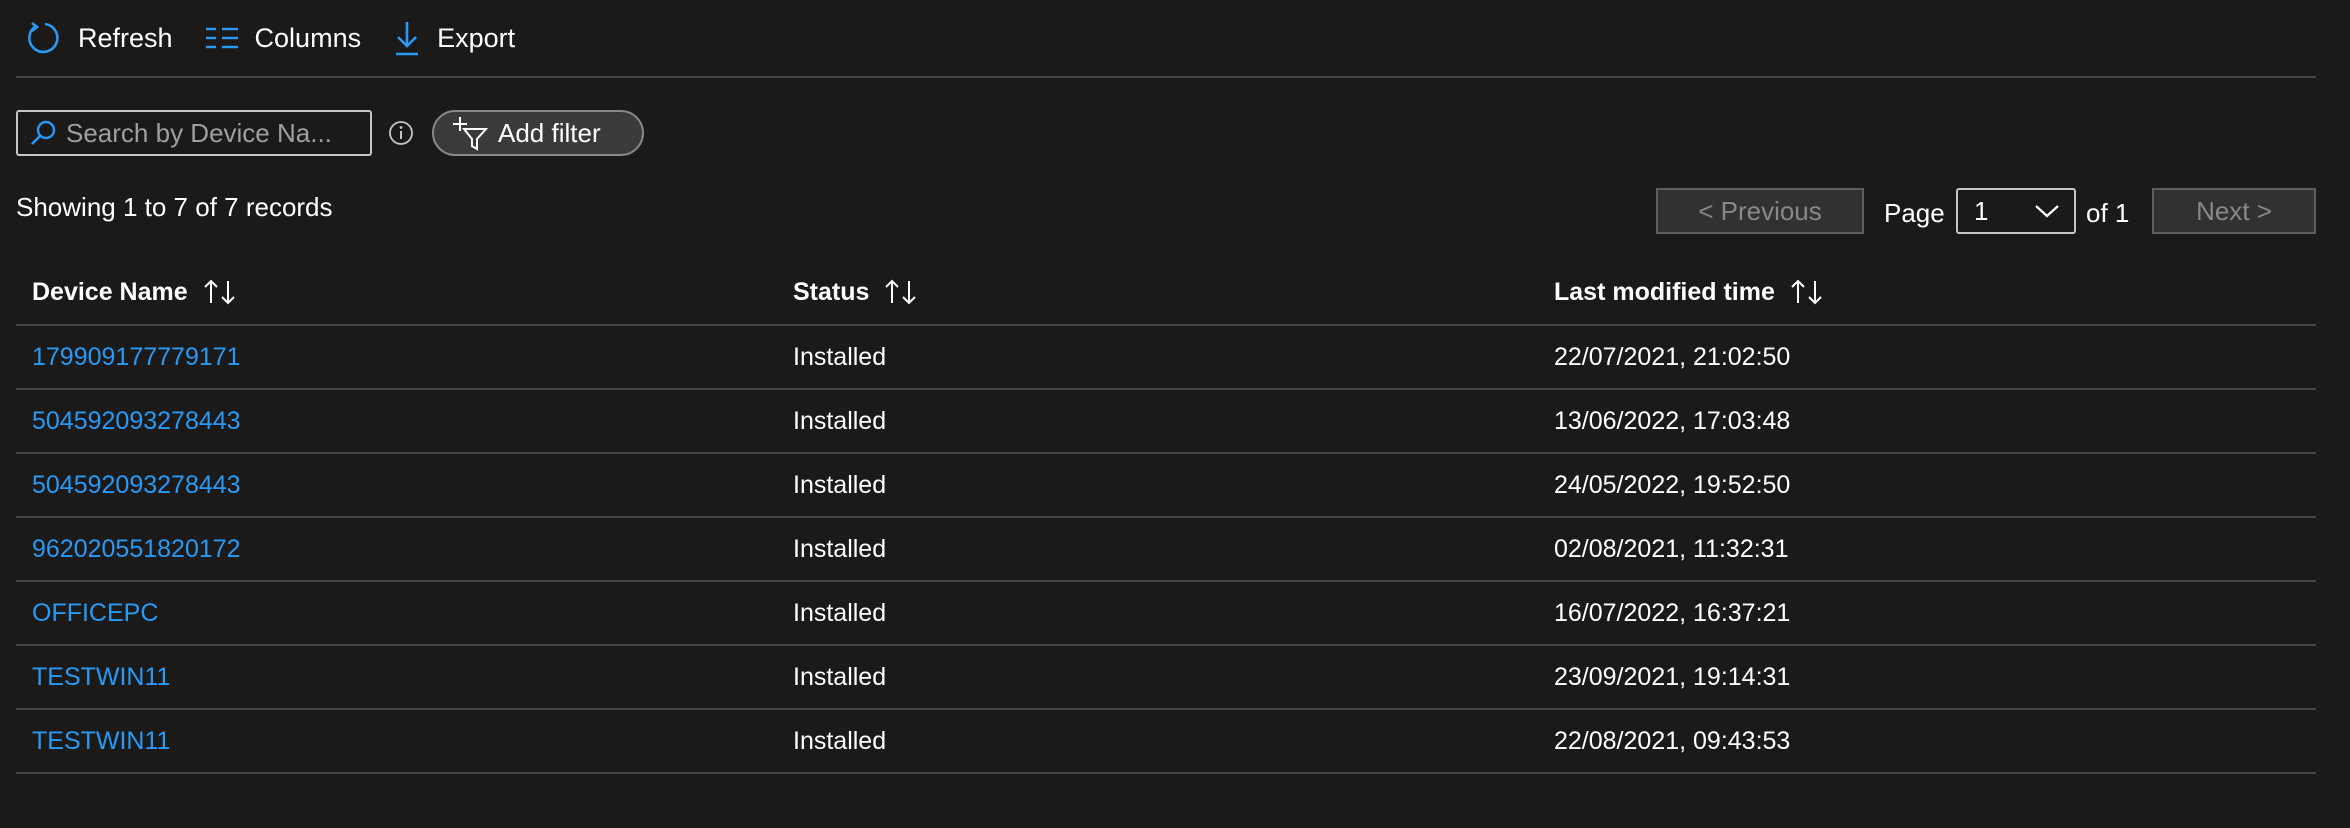 The height and width of the screenshot is (828, 2350). Describe the element at coordinates (1157, 292) in the screenshot. I see `column-header-status: Status` at that location.